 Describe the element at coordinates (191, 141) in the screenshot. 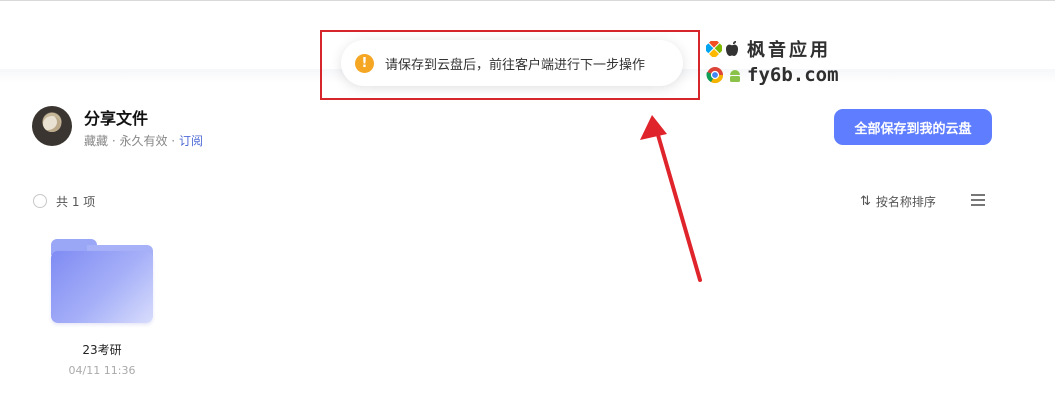

I see `subscribe-link: 订阅` at that location.